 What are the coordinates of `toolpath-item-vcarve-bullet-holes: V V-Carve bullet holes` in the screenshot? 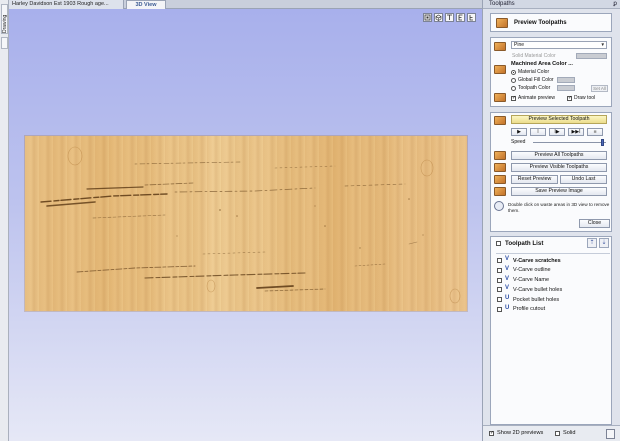 It's located at (553, 290).